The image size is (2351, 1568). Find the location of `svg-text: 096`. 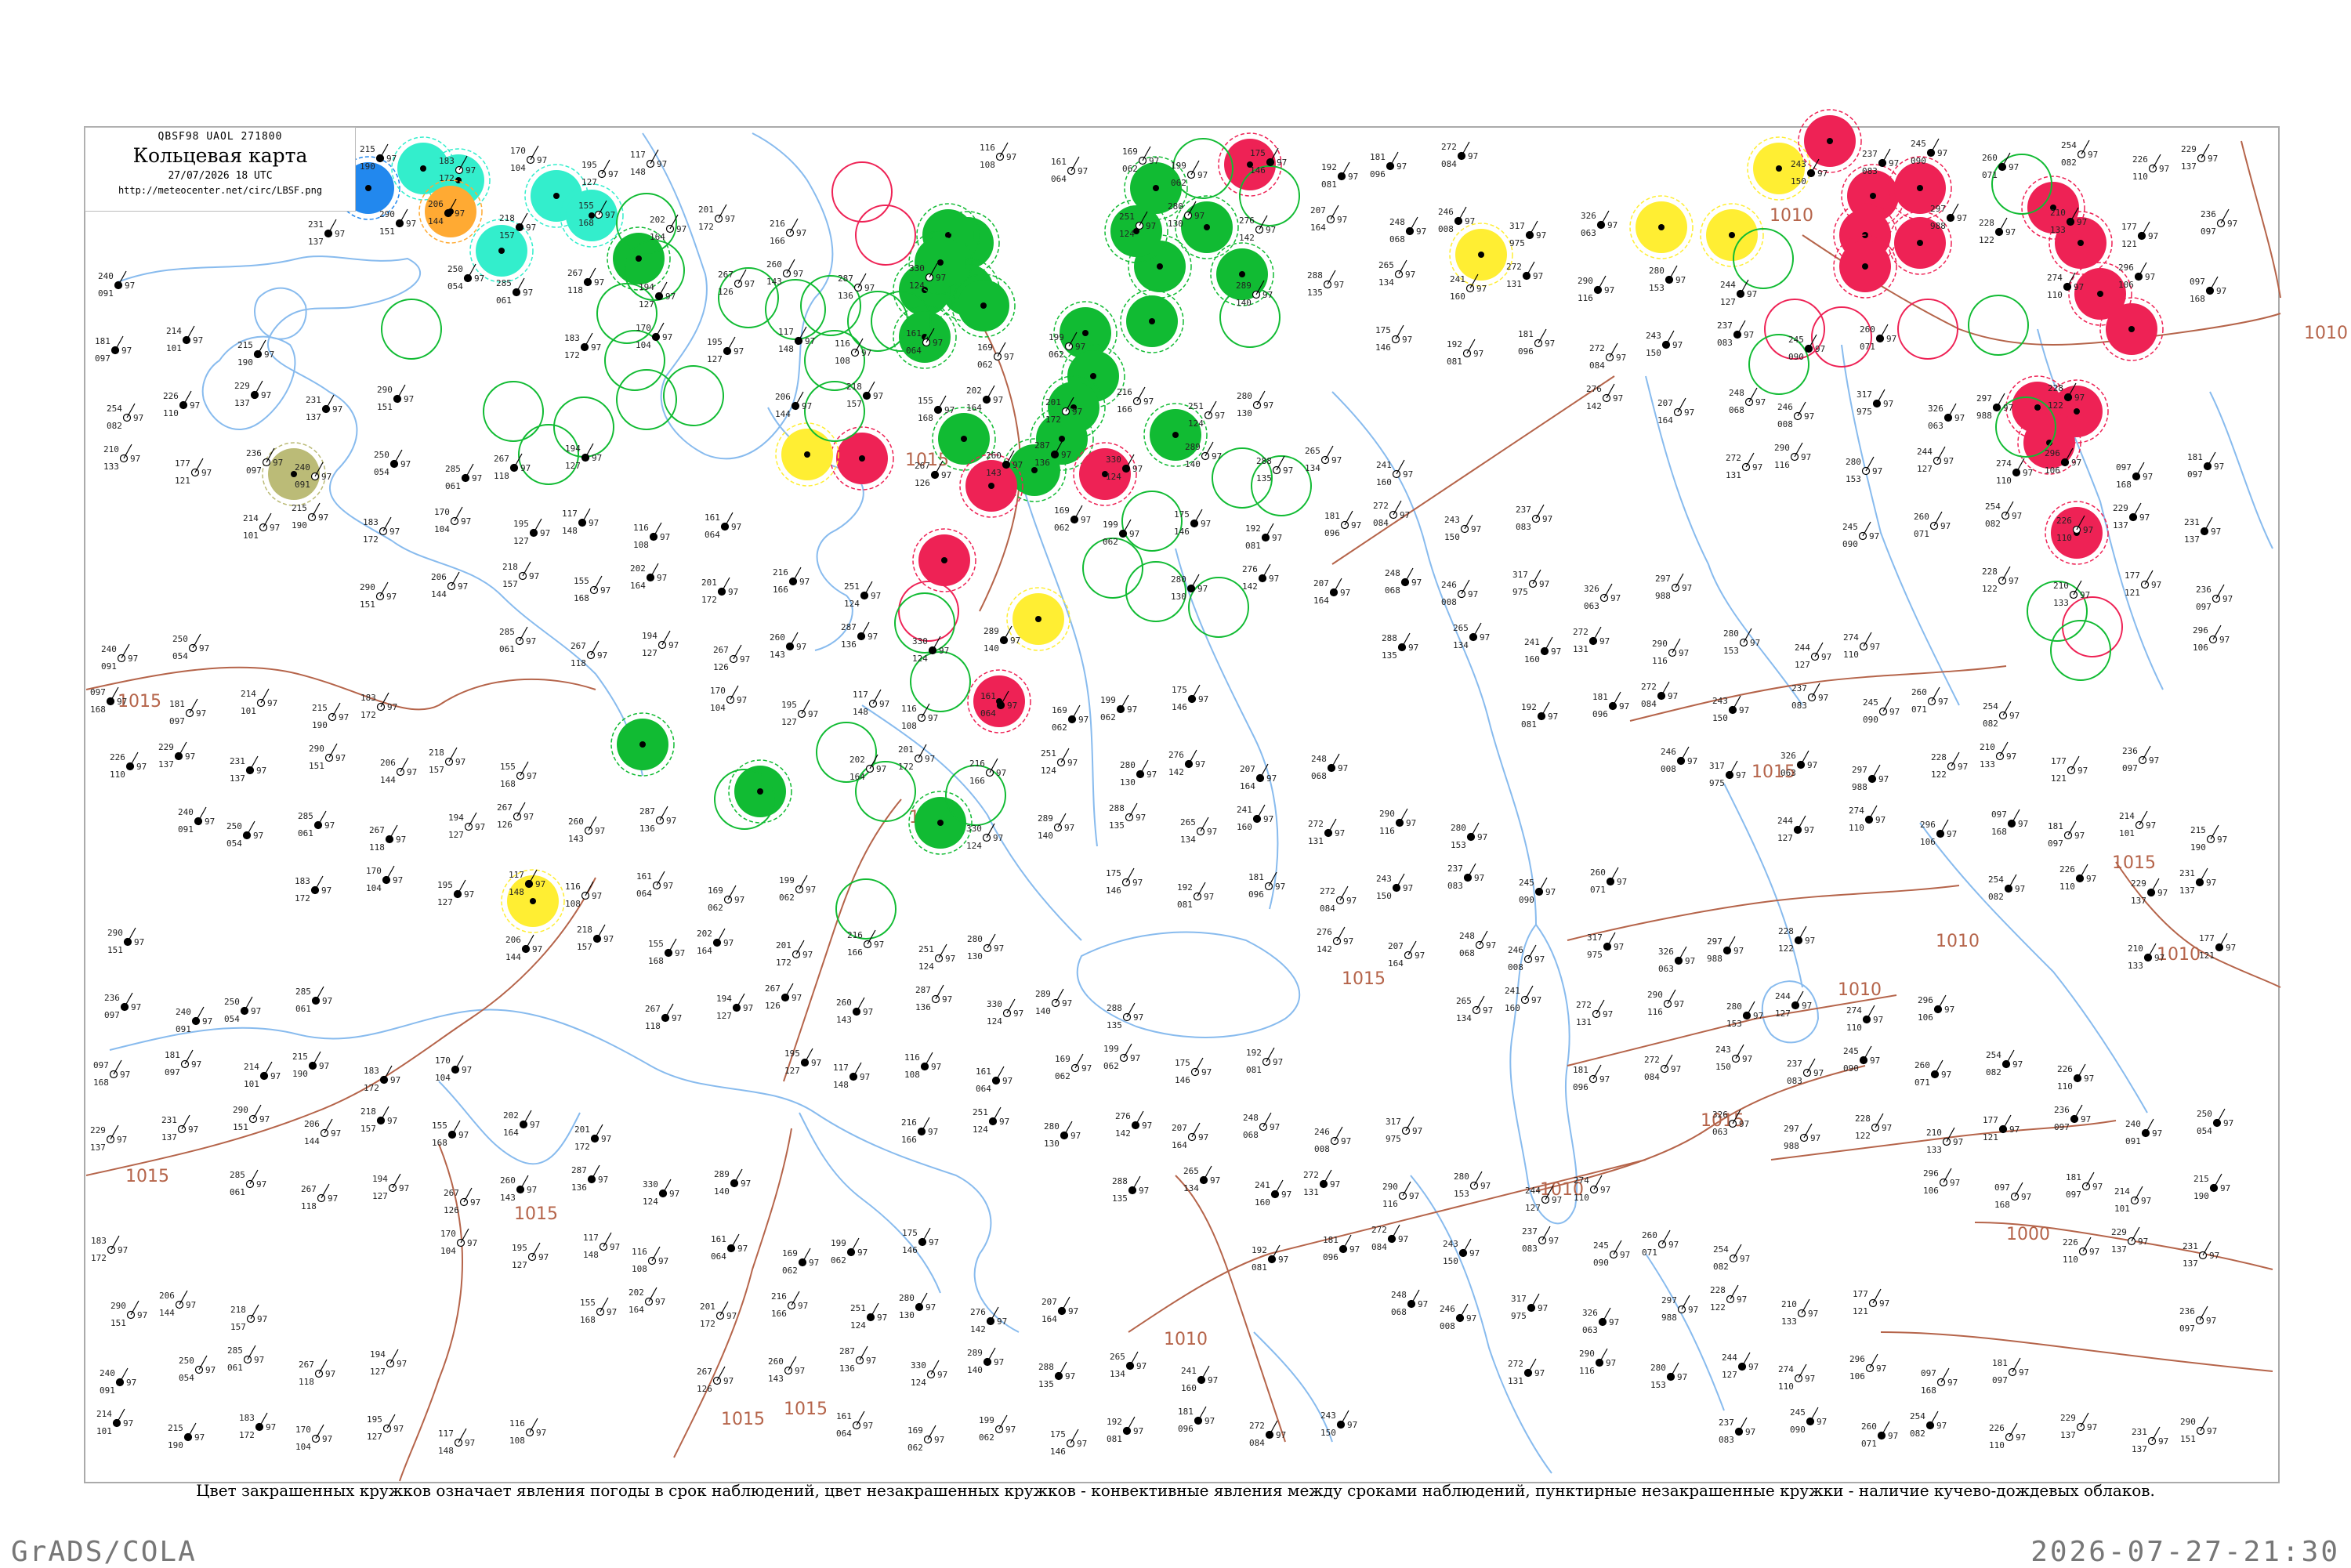

svg-text: 096 is located at coordinates (1186, 1429).